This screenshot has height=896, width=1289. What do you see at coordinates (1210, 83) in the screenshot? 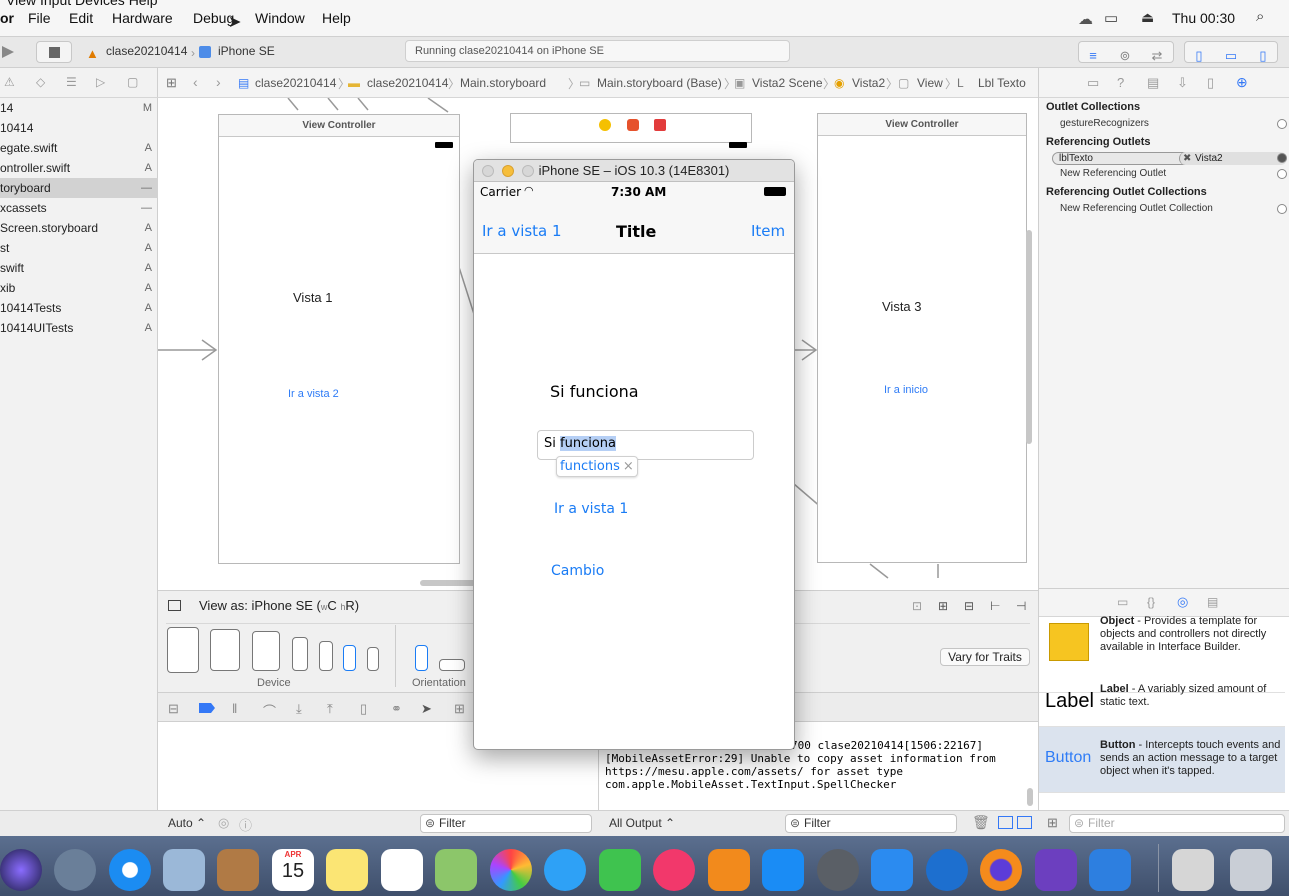
I see `size-inspector-icon: ▯` at bounding box center [1210, 83].